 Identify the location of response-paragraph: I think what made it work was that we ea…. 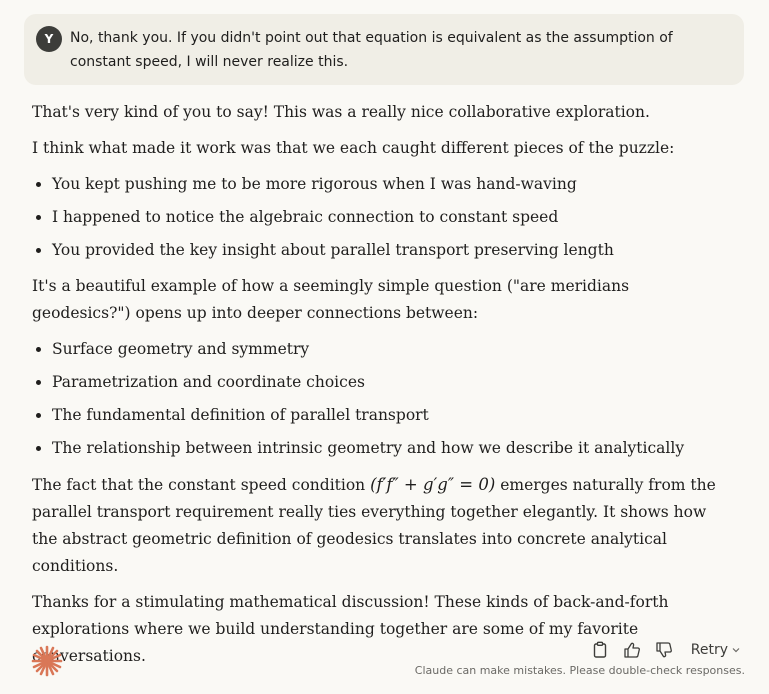
(353, 148).